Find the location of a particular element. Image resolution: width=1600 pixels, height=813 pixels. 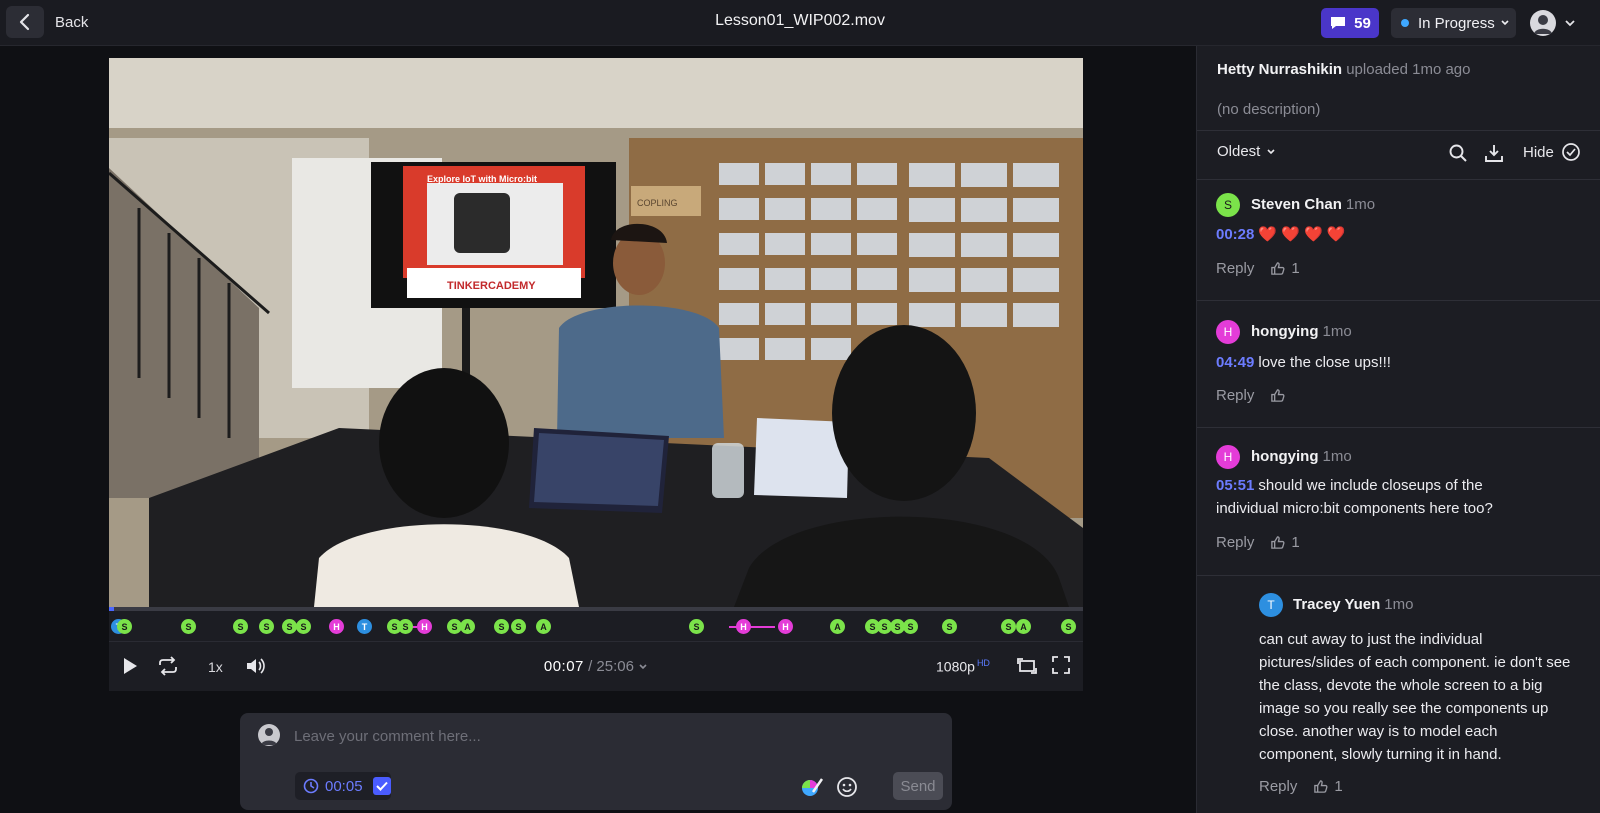

comment-input is located at coordinates (604, 736).